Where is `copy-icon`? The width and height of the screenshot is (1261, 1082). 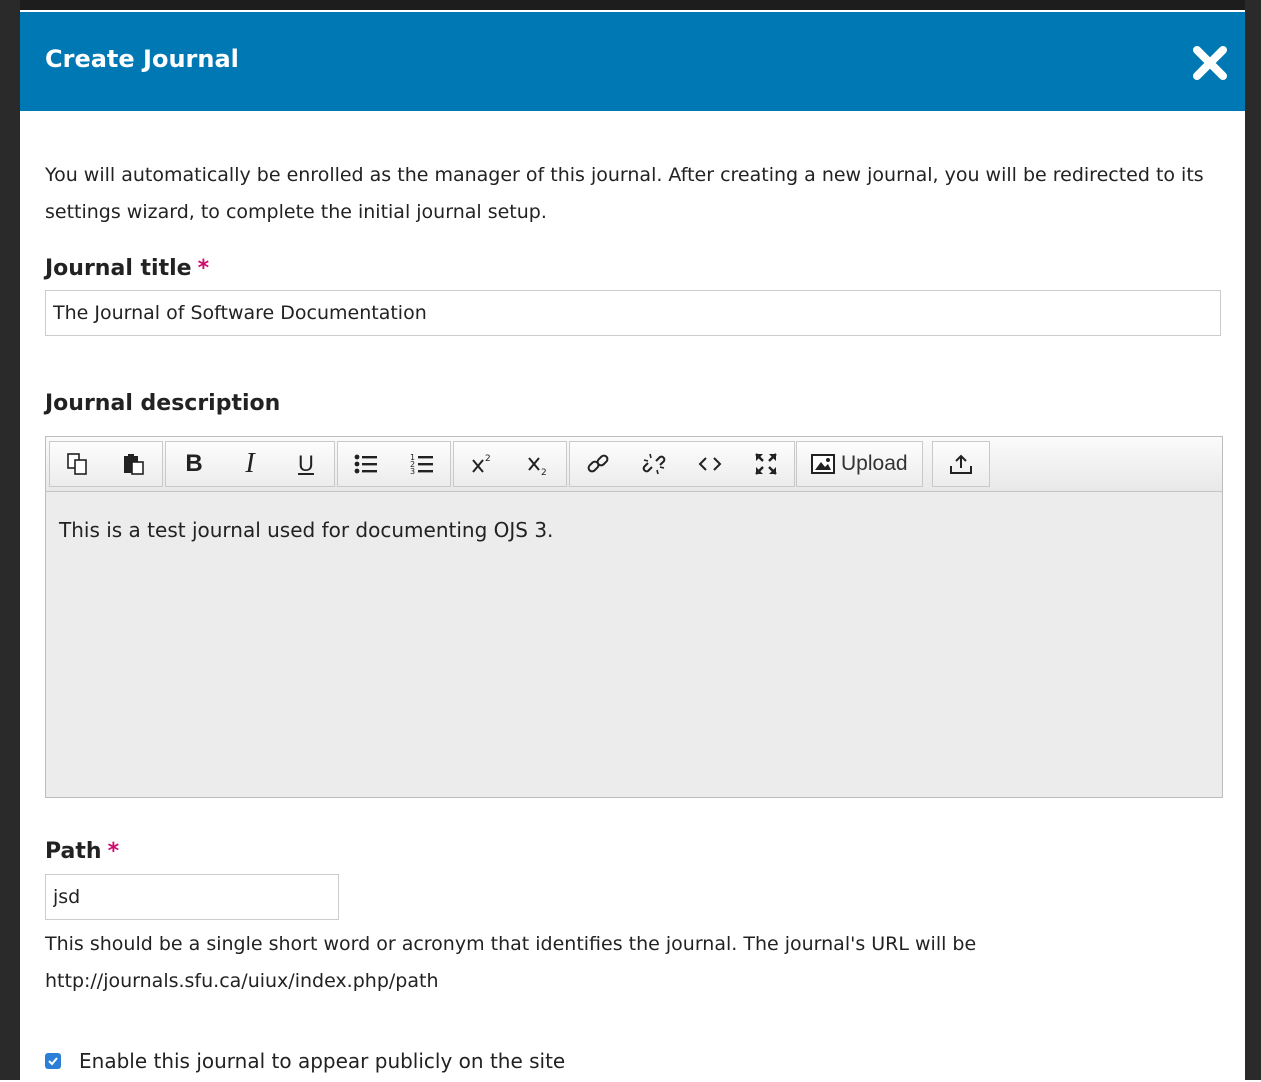 copy-icon is located at coordinates (77, 464).